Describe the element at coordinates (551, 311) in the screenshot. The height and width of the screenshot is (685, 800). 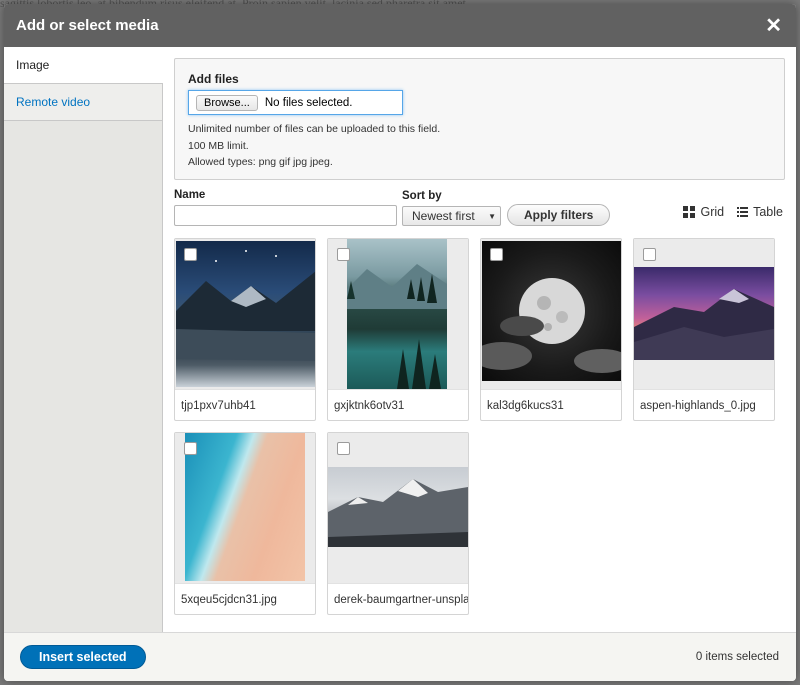
I see `full-moon-image` at that location.